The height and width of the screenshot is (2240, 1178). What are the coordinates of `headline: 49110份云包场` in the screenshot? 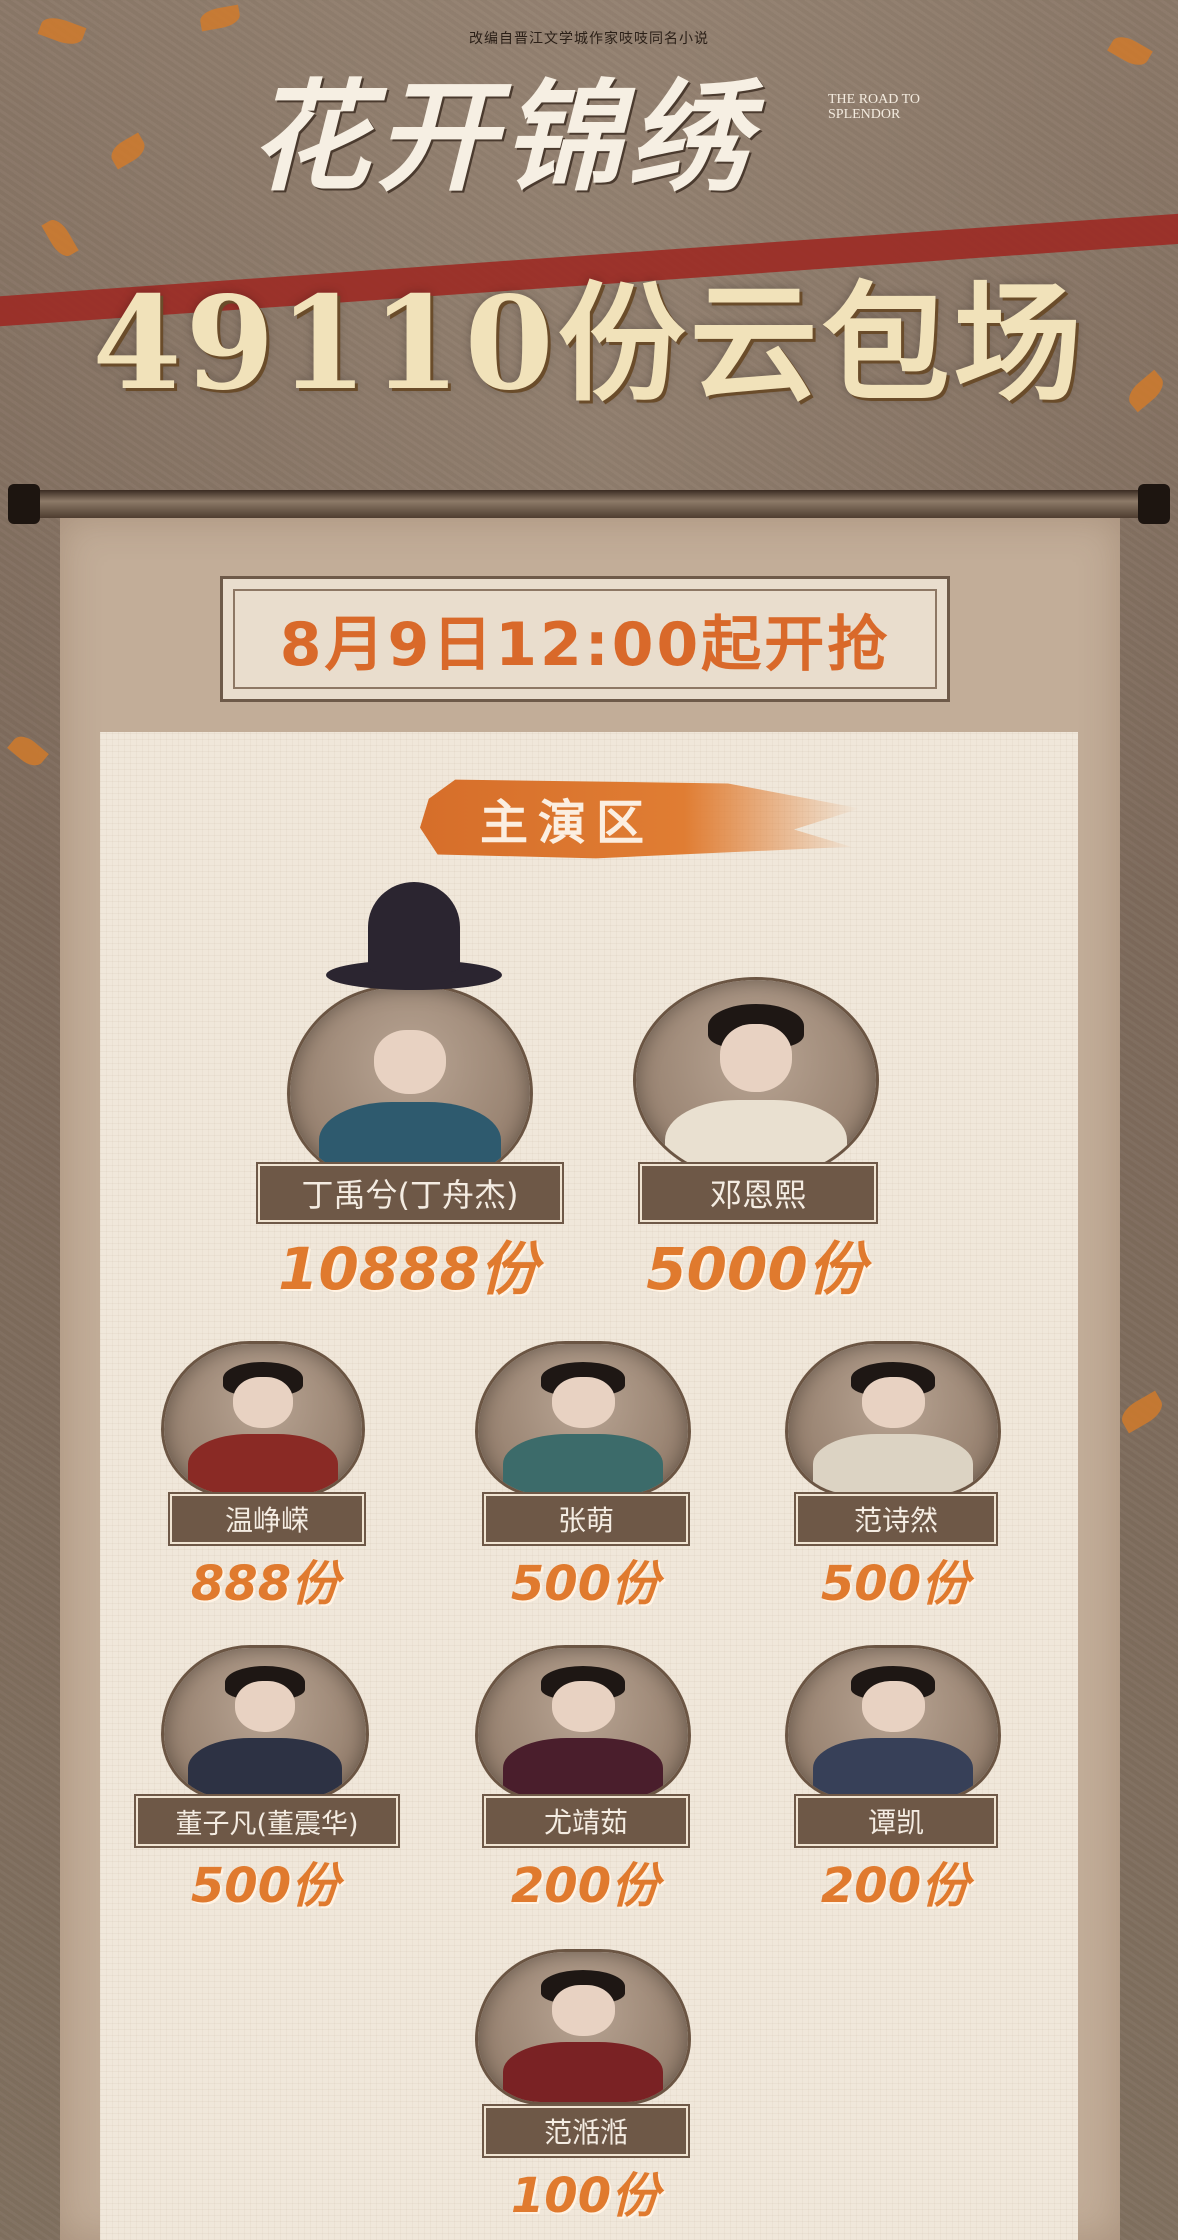 It's located at (589, 344).